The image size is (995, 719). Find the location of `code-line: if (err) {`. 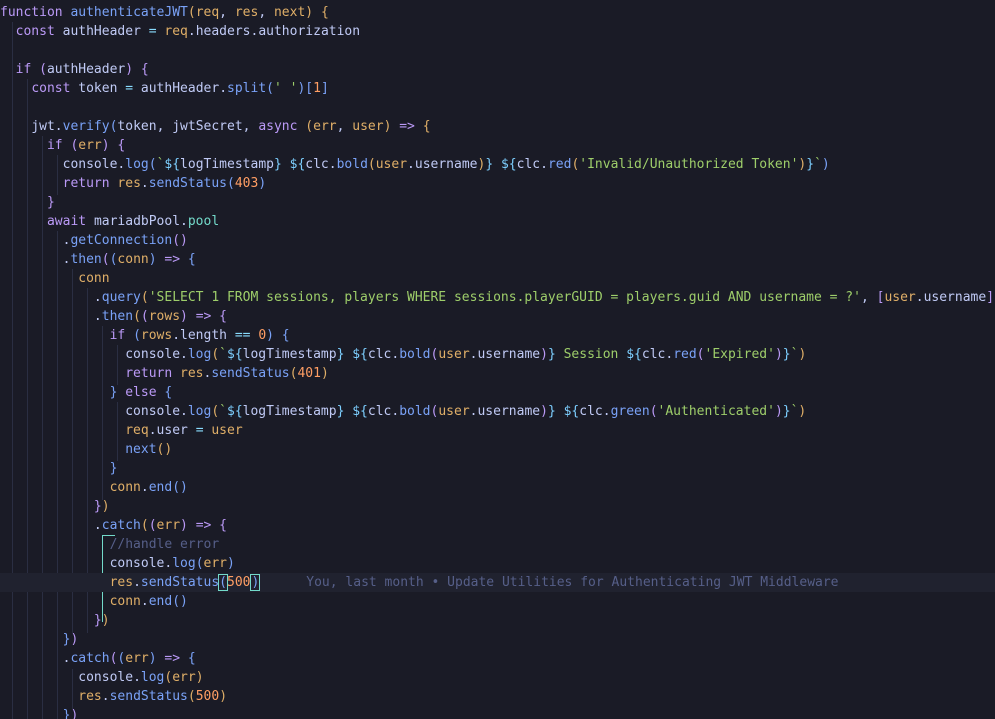

code-line: if (err) { is located at coordinates (497, 145).